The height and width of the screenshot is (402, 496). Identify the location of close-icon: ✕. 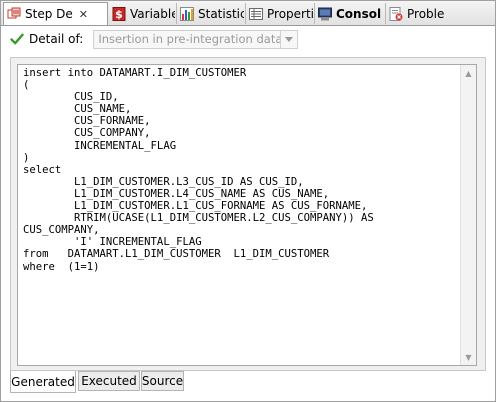
(83, 14).